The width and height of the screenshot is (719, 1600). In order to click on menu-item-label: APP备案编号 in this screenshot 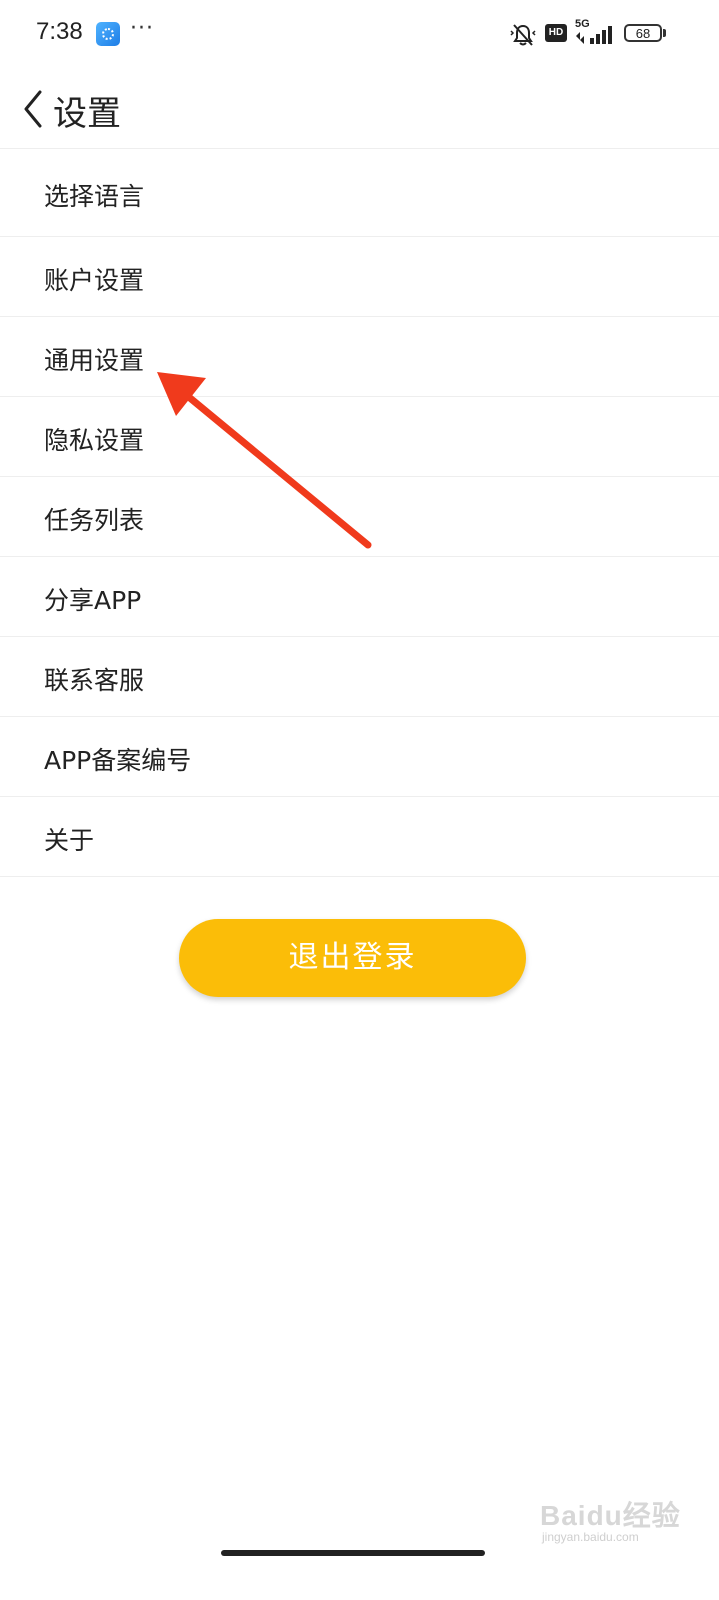, I will do `click(118, 760)`.